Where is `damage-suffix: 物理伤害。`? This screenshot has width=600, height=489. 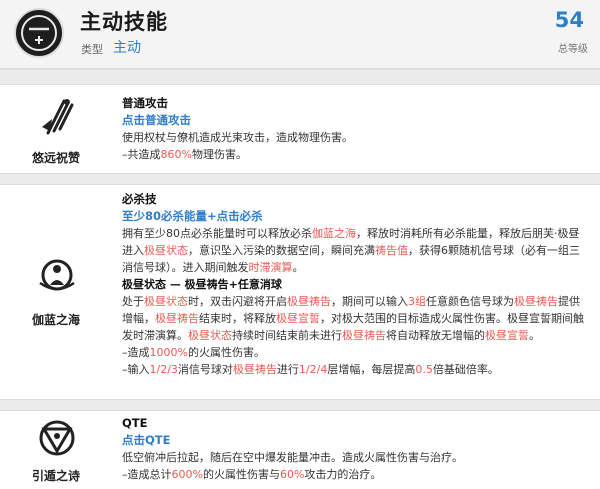
damage-suffix: 物理伤害。 is located at coordinates (219, 154).